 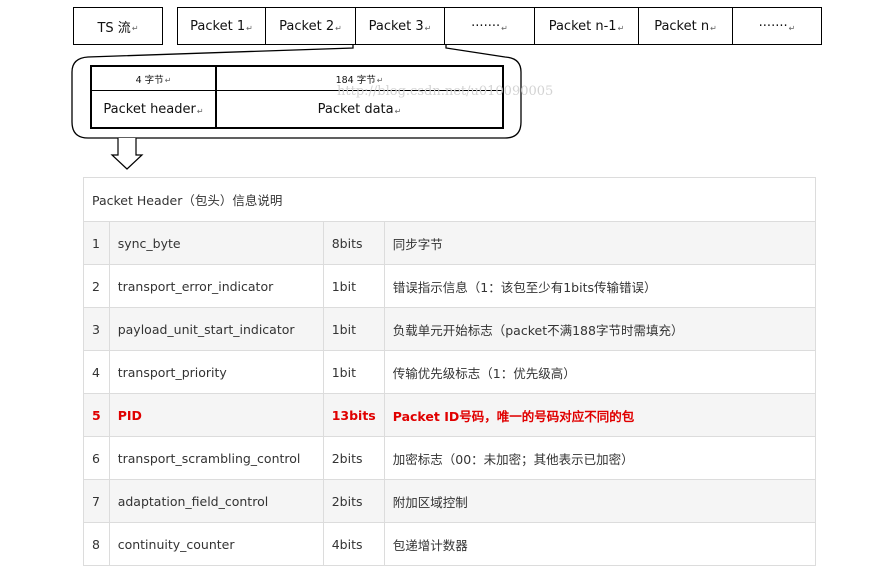 What do you see at coordinates (149, 80) in the screenshot?
I see `header-size-label: 4 字节` at bounding box center [149, 80].